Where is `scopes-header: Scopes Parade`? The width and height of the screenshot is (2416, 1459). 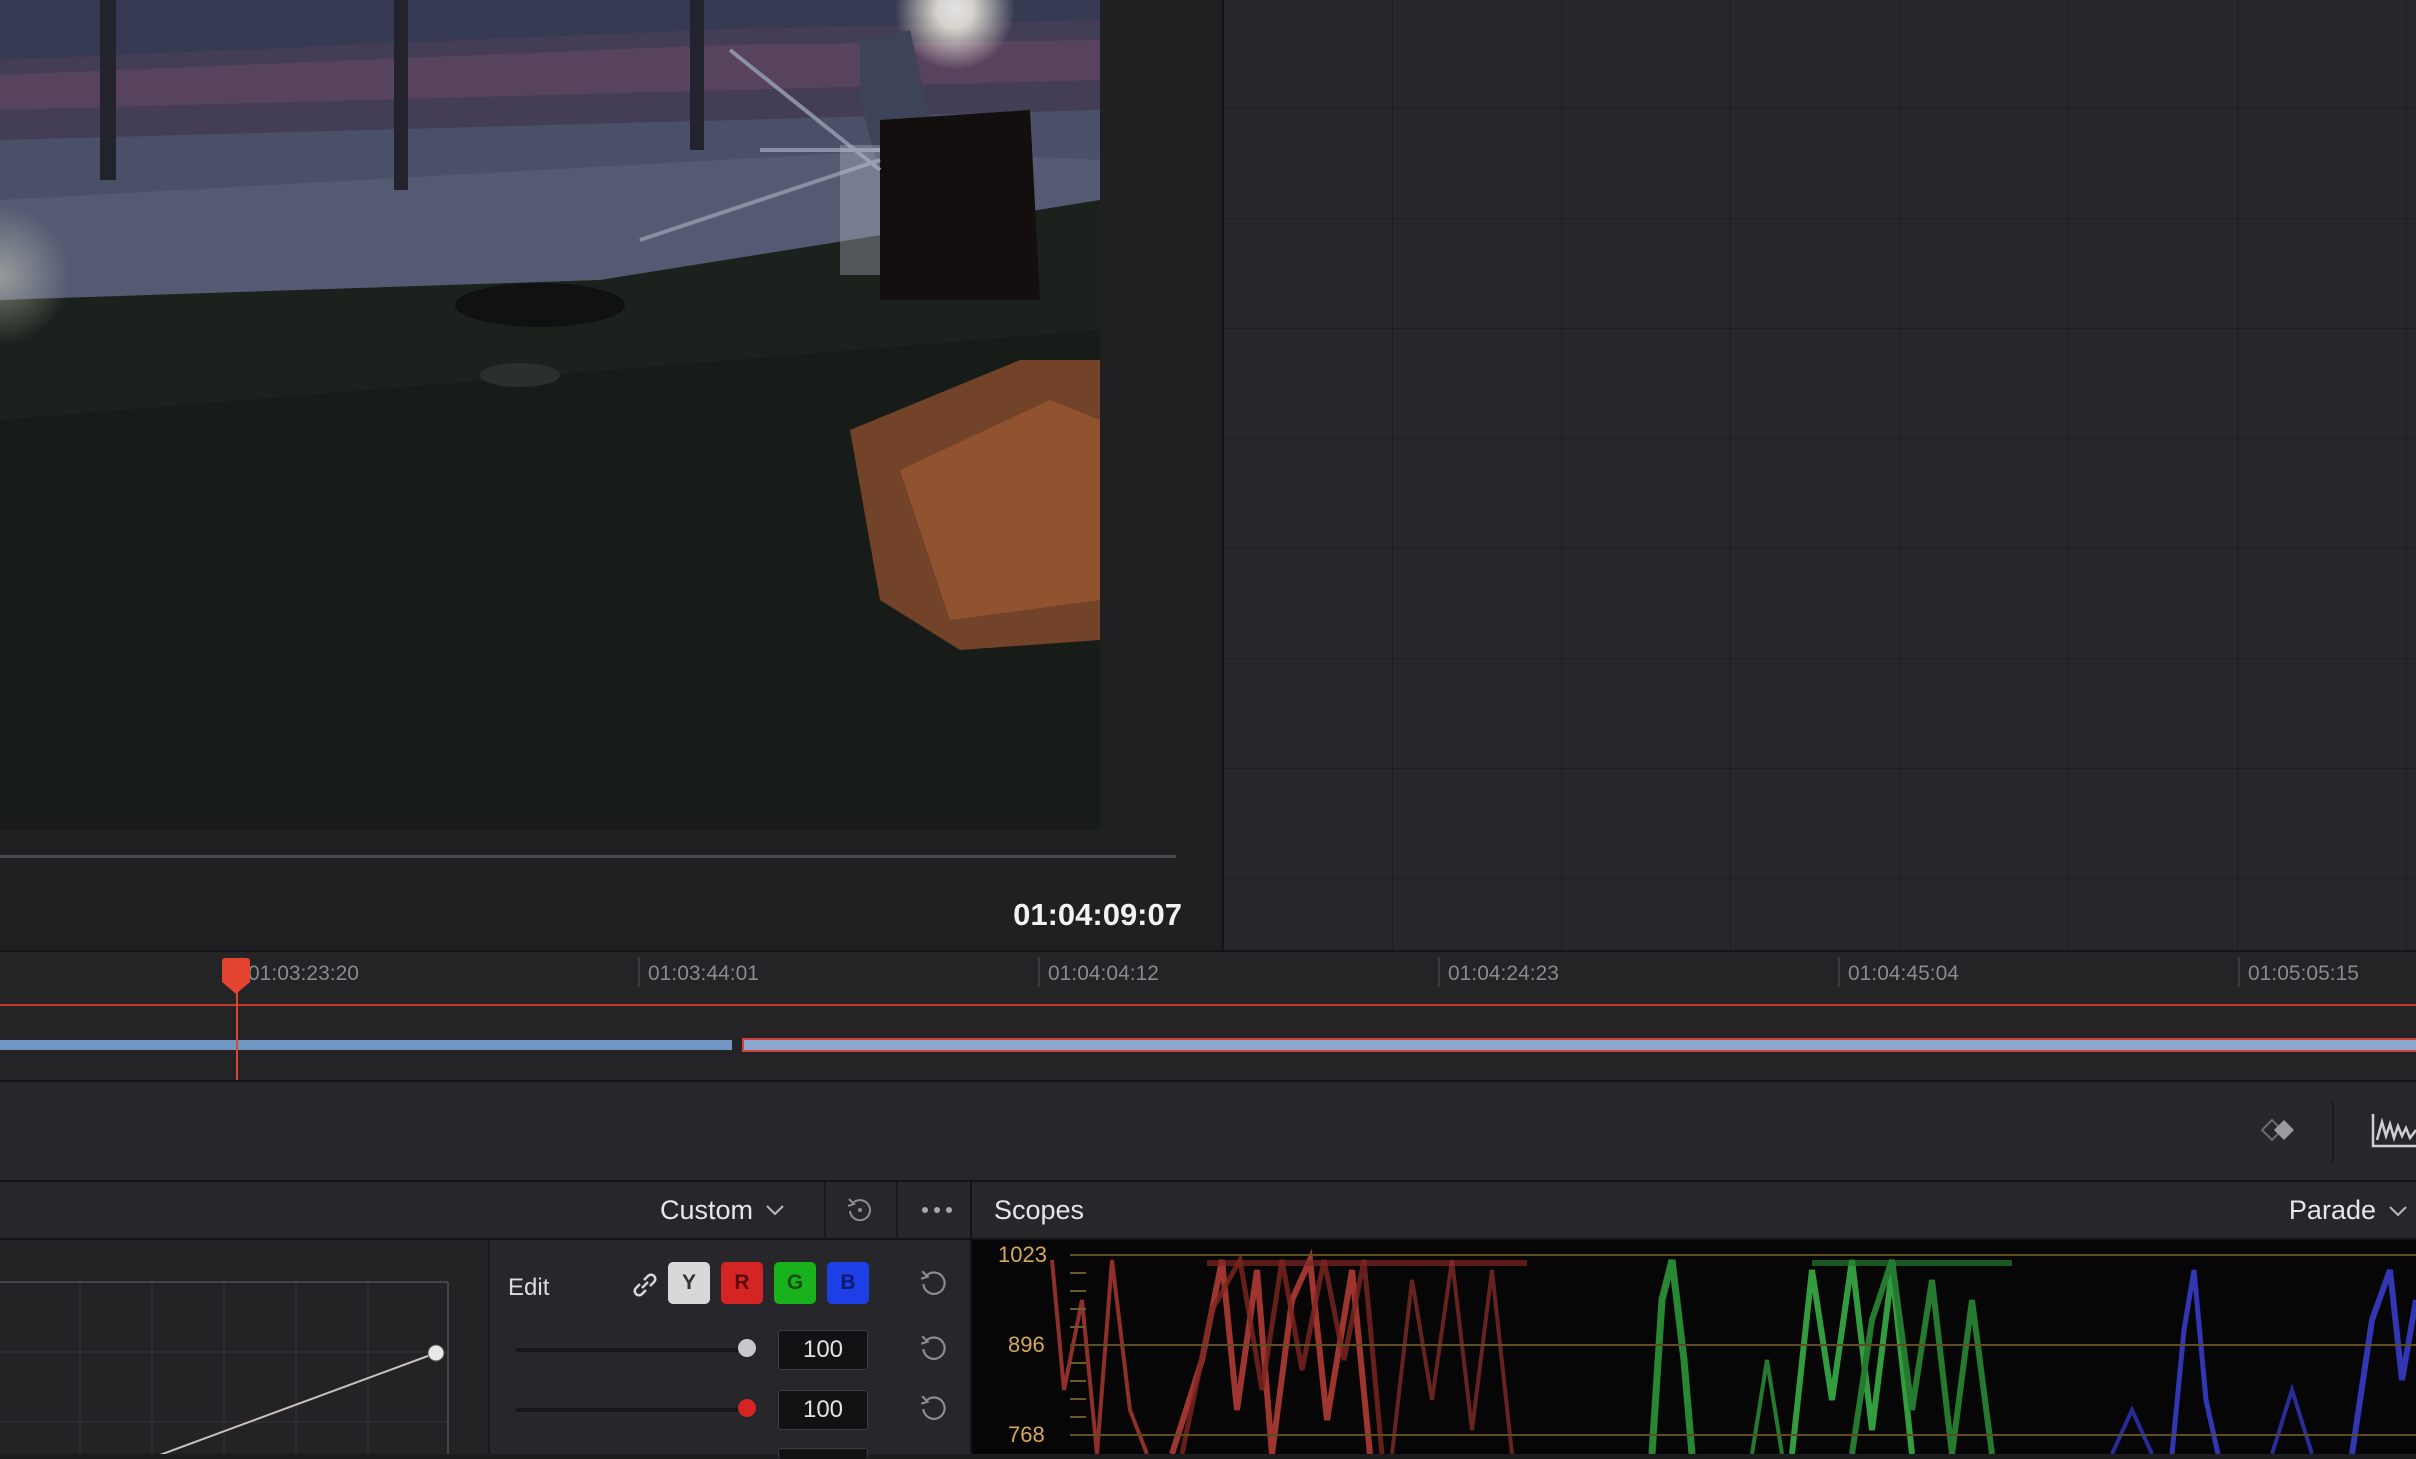 scopes-header: Scopes Parade is located at coordinates (1694, 1211).